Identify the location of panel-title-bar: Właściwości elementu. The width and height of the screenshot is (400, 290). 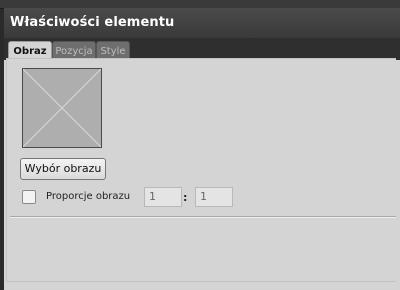
(202, 23).